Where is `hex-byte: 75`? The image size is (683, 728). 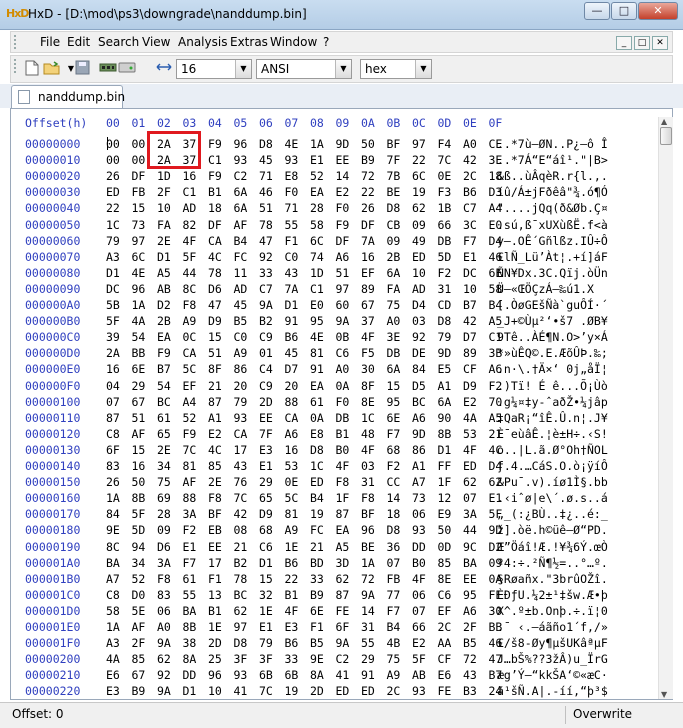 hex-byte: 75 is located at coordinates (397, 659).